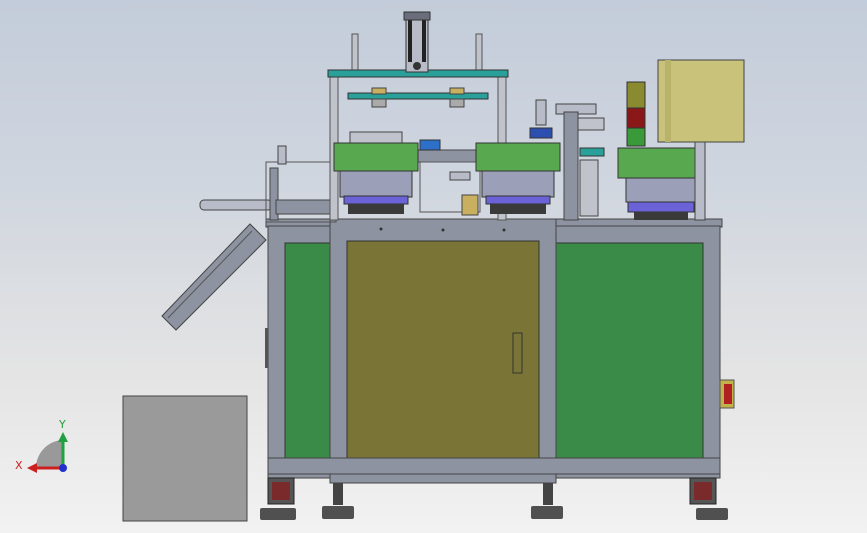 Image resolution: width=867 pixels, height=533 pixels. What do you see at coordinates (727, 394) in the screenshot?
I see `emergency-stop-button` at bounding box center [727, 394].